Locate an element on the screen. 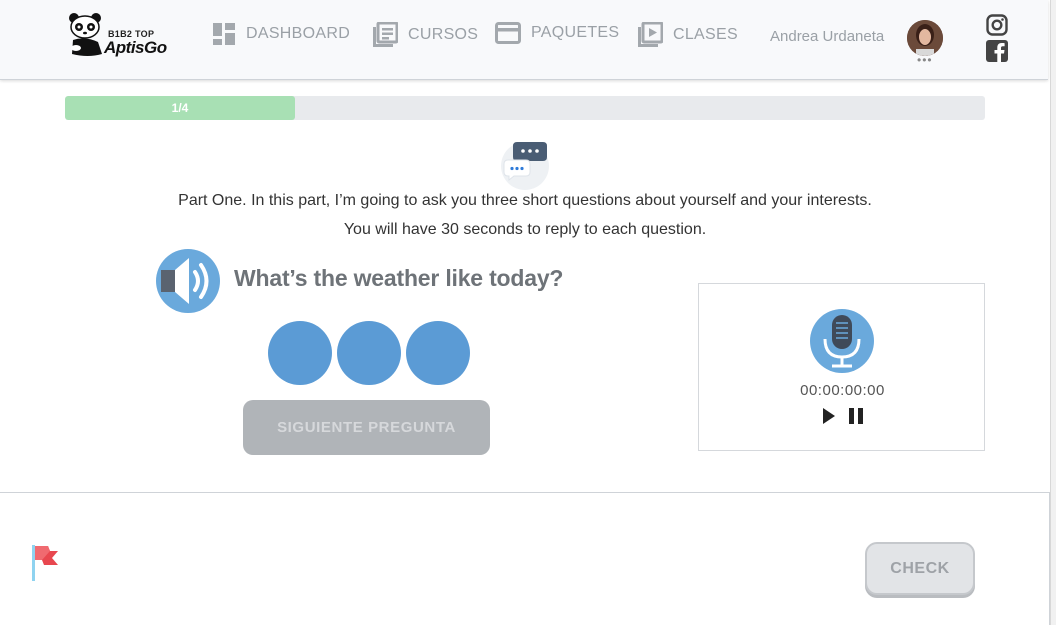 The width and height of the screenshot is (1056, 625). record-button is located at coordinates (842, 341).